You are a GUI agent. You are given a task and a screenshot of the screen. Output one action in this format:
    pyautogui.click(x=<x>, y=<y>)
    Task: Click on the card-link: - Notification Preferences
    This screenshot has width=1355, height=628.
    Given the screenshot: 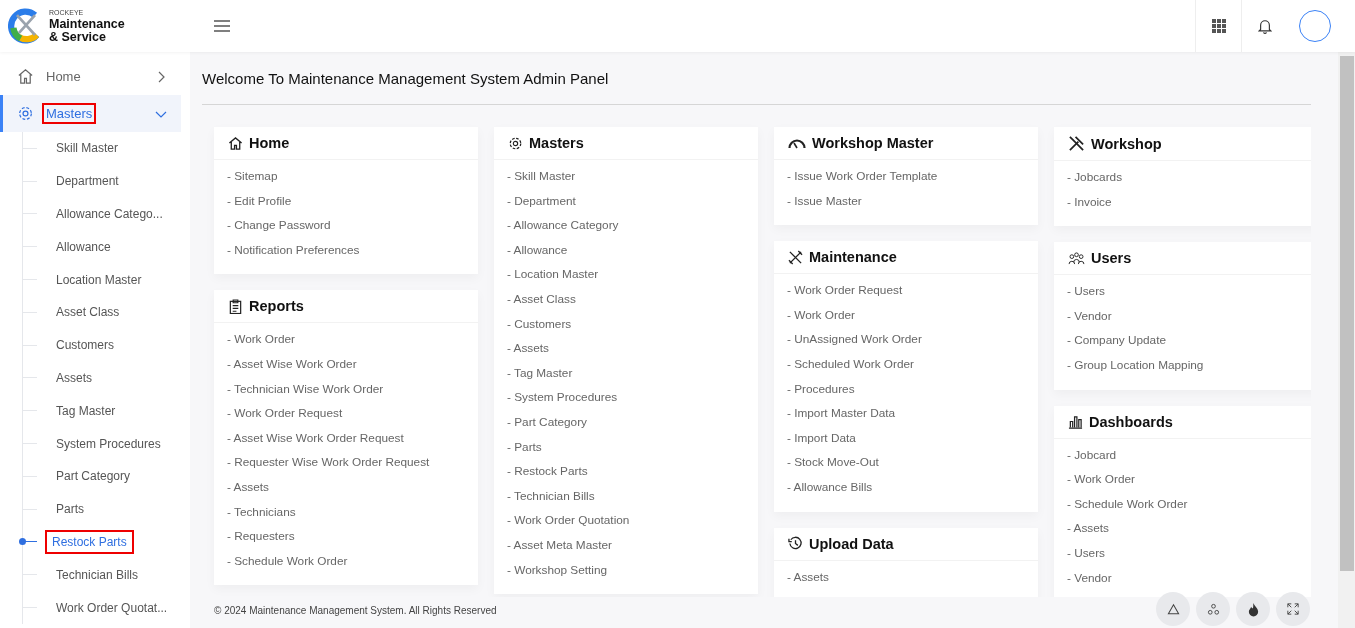 What is the action you would take?
    pyautogui.click(x=293, y=250)
    